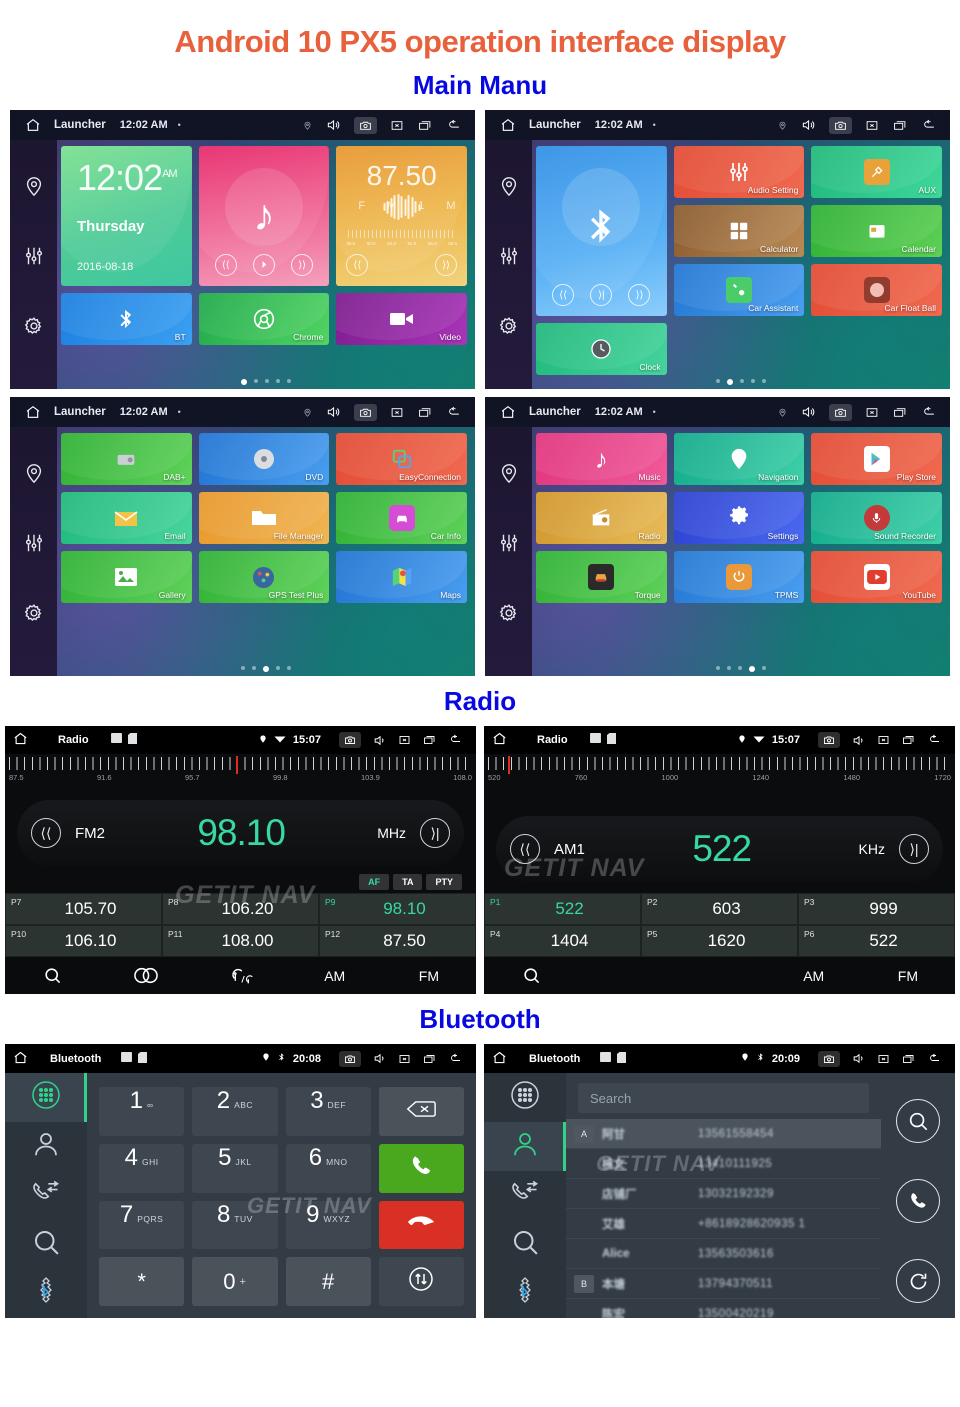 The width and height of the screenshot is (960, 1407). Describe the element at coordinates (723, 1164) in the screenshot. I see `list-item: 桃文 13410111925` at that location.